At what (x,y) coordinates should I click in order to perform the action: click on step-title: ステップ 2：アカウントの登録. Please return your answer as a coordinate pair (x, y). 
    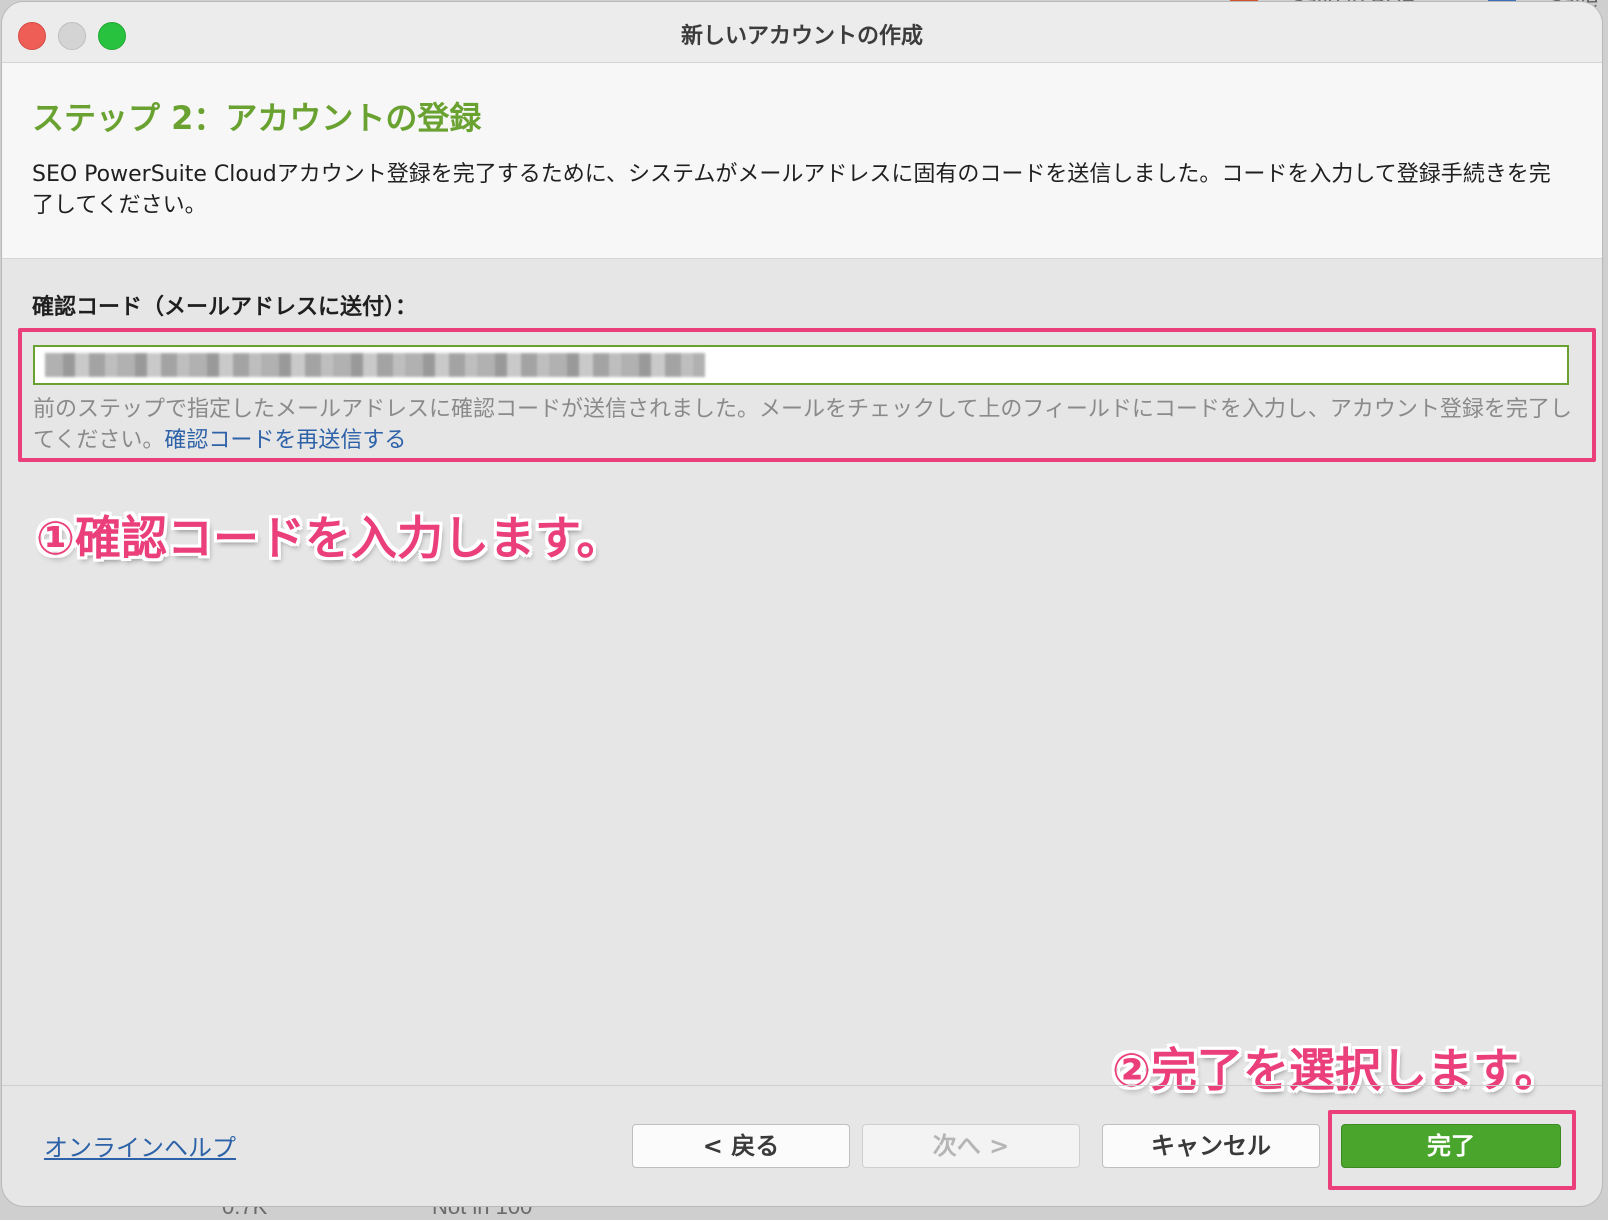
    Looking at the image, I should click on (257, 118).